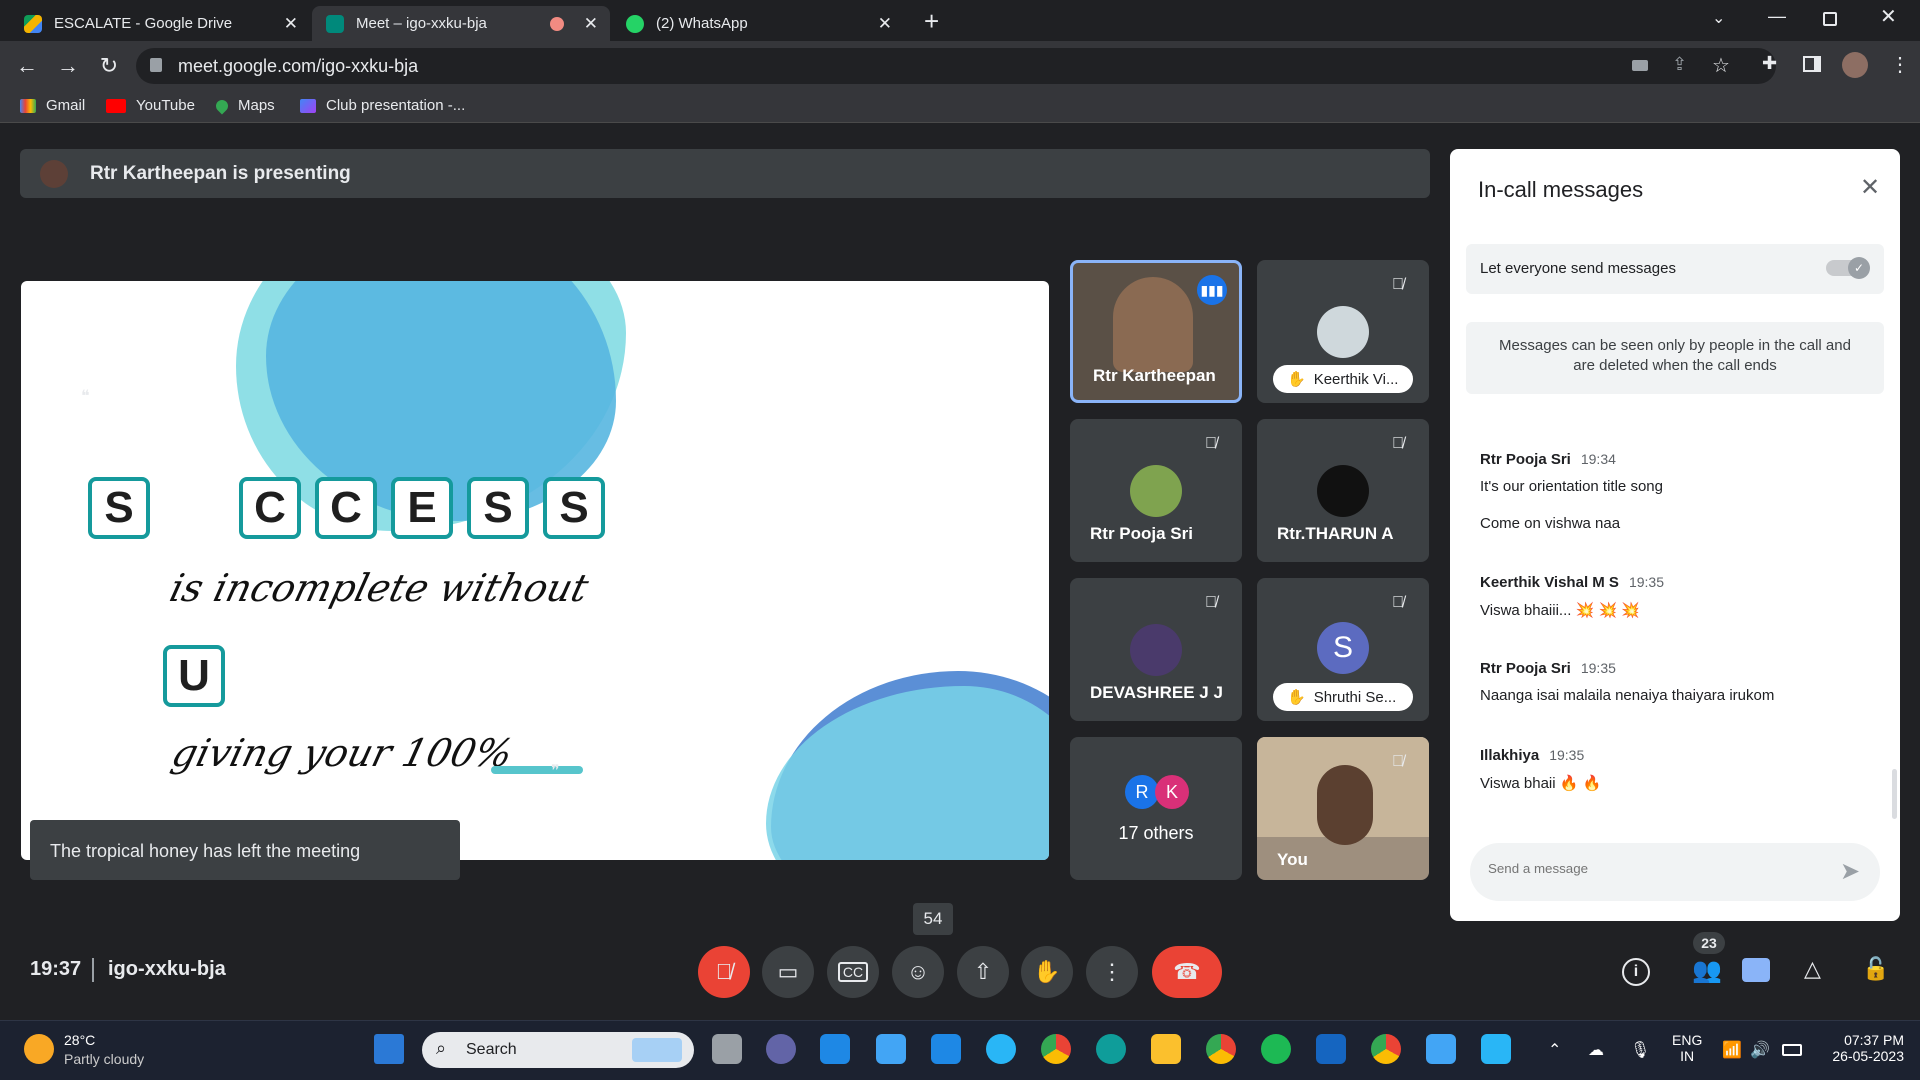 This screenshot has width=1920, height=1080. What do you see at coordinates (389, 1049) in the screenshot?
I see `windows-start-icon` at bounding box center [389, 1049].